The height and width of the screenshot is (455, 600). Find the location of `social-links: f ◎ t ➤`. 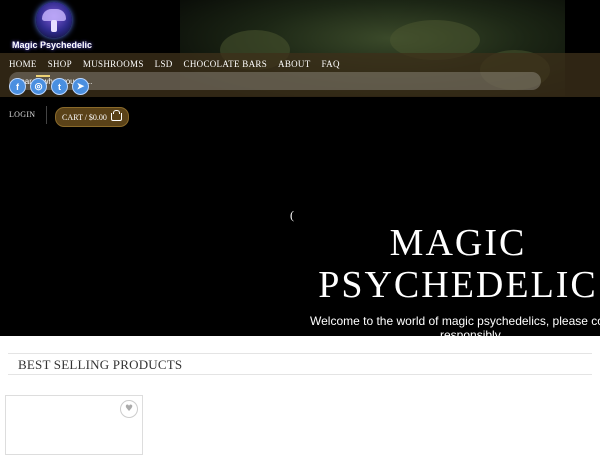

social-links: f ◎ t ➤ is located at coordinates (49, 86).